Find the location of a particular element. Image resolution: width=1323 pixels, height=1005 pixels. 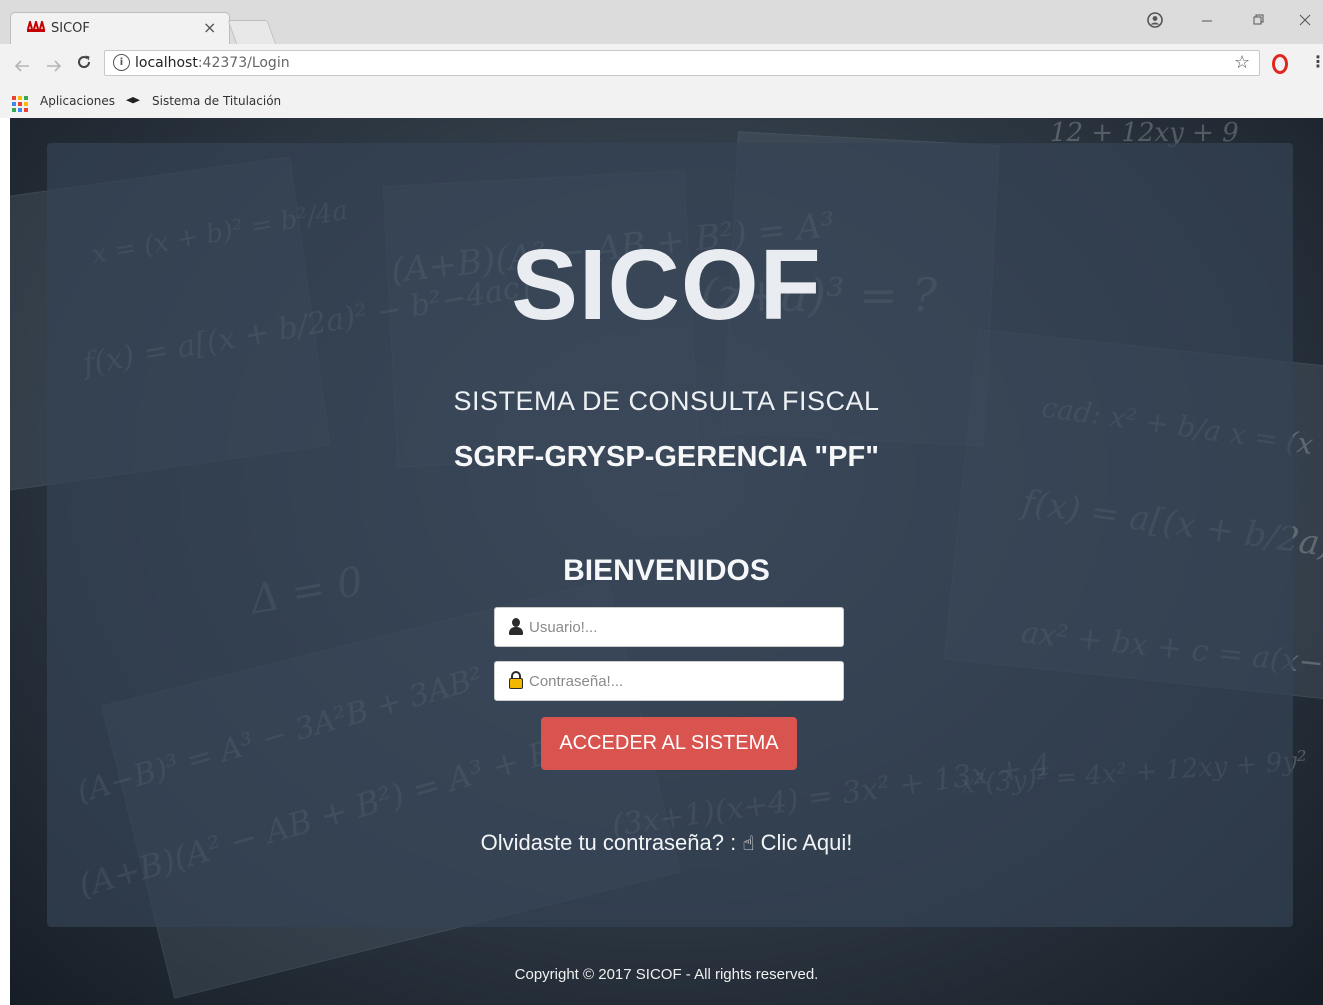

opera-icon is located at coordinates (1280, 64).